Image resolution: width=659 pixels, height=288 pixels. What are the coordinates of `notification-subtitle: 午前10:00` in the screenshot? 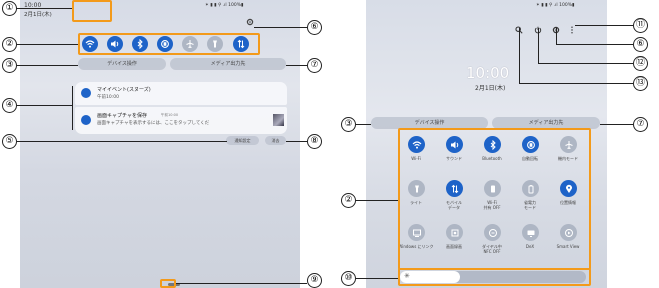 It's located at (108, 97).